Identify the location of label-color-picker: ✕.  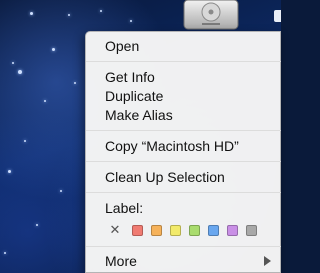
(186, 230).